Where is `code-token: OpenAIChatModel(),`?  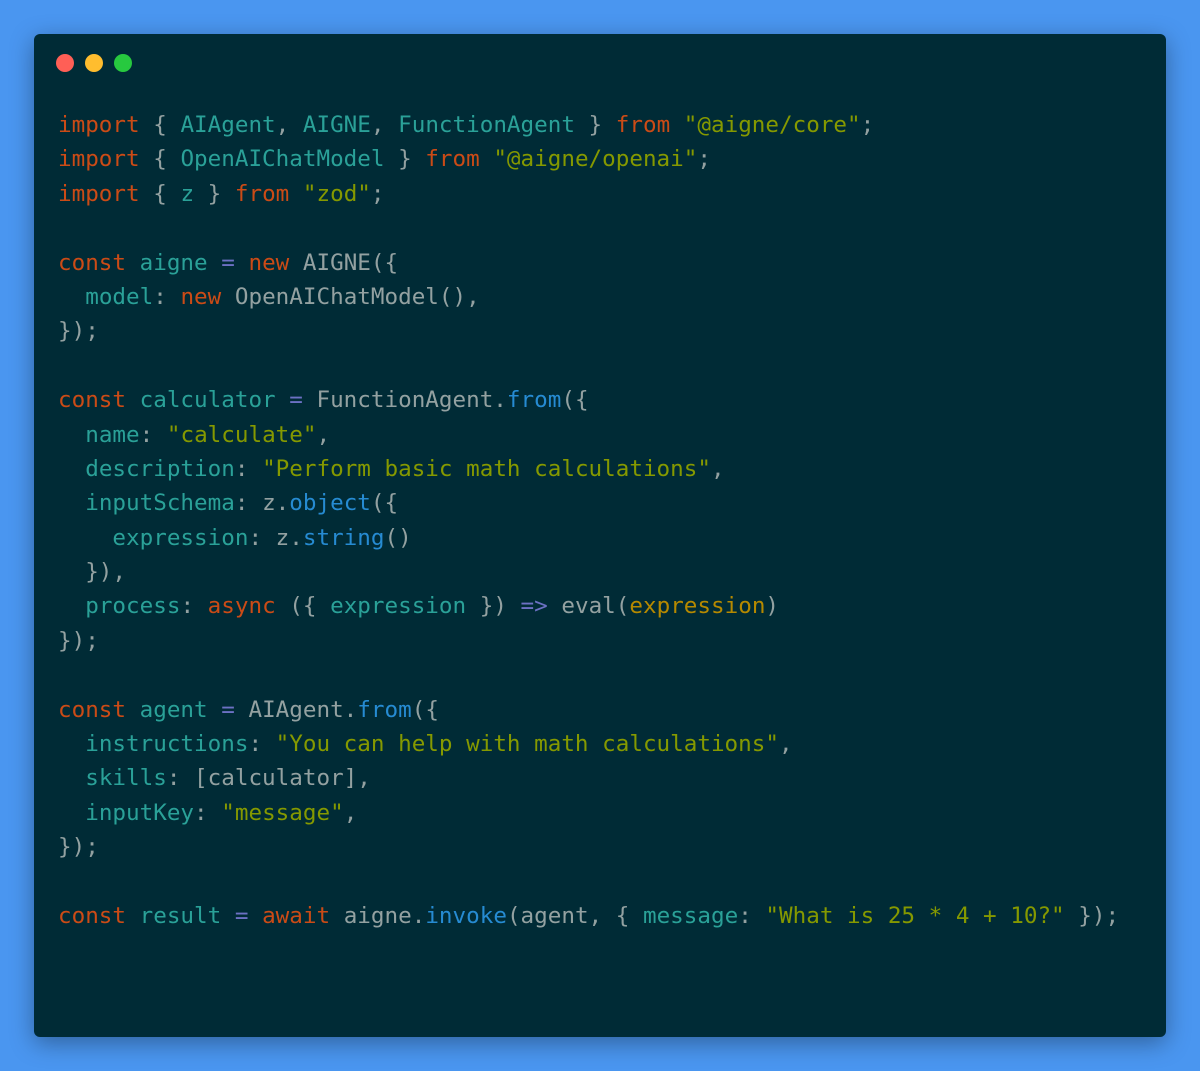
code-token: OpenAIChatModel(), is located at coordinates (350, 296).